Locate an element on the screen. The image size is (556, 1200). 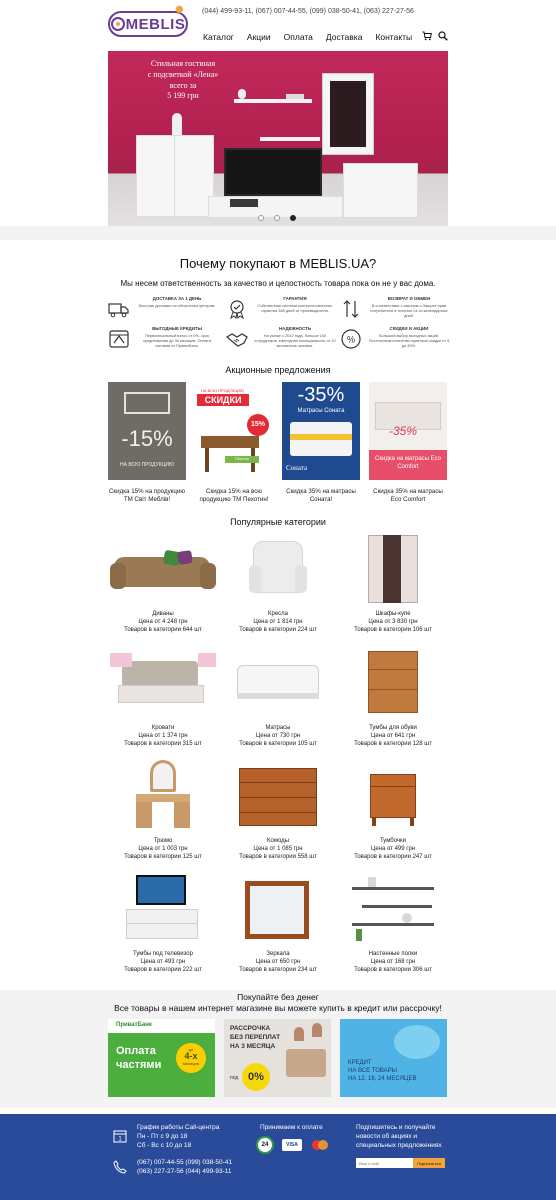
promo-caption: Скидка 15% на всю продукцию ТМ Пехотин! is located at coordinates (234, 496).